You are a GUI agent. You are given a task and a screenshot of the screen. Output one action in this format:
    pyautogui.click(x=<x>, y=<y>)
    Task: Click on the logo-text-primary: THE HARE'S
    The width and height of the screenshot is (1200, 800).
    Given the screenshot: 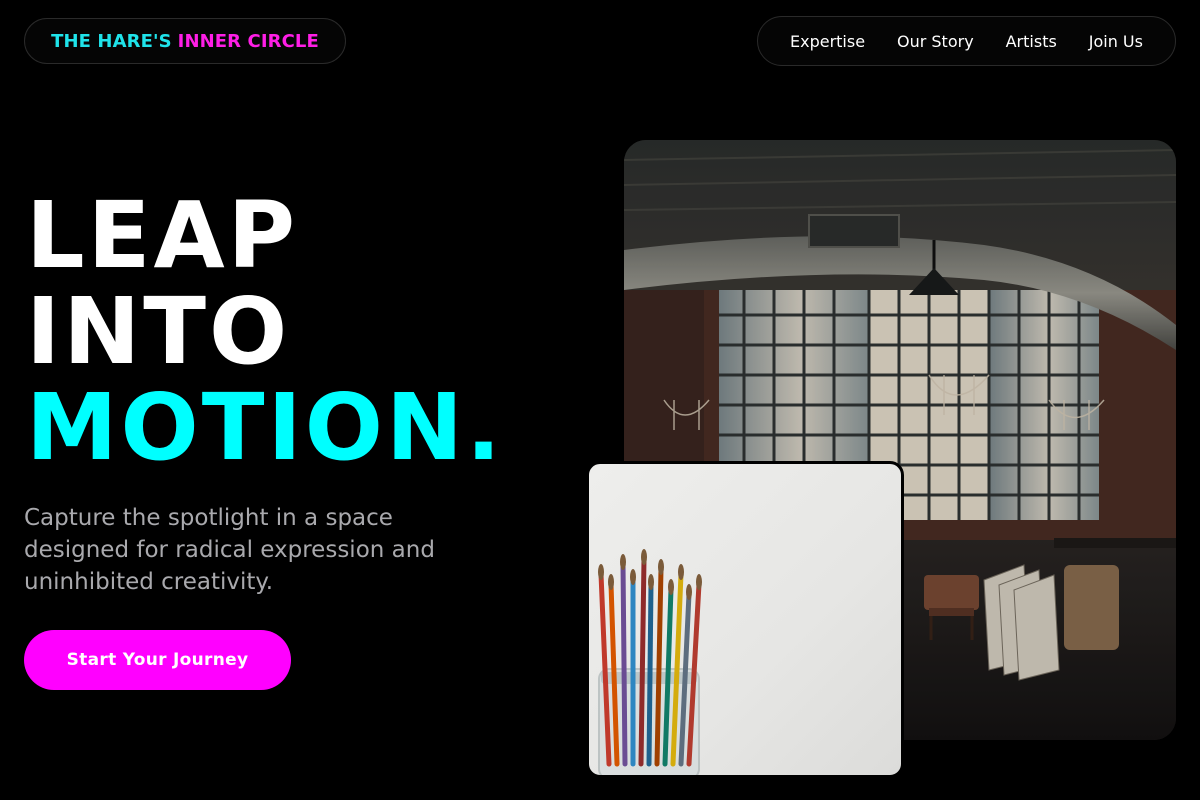 What is the action you would take?
    pyautogui.click(x=111, y=41)
    